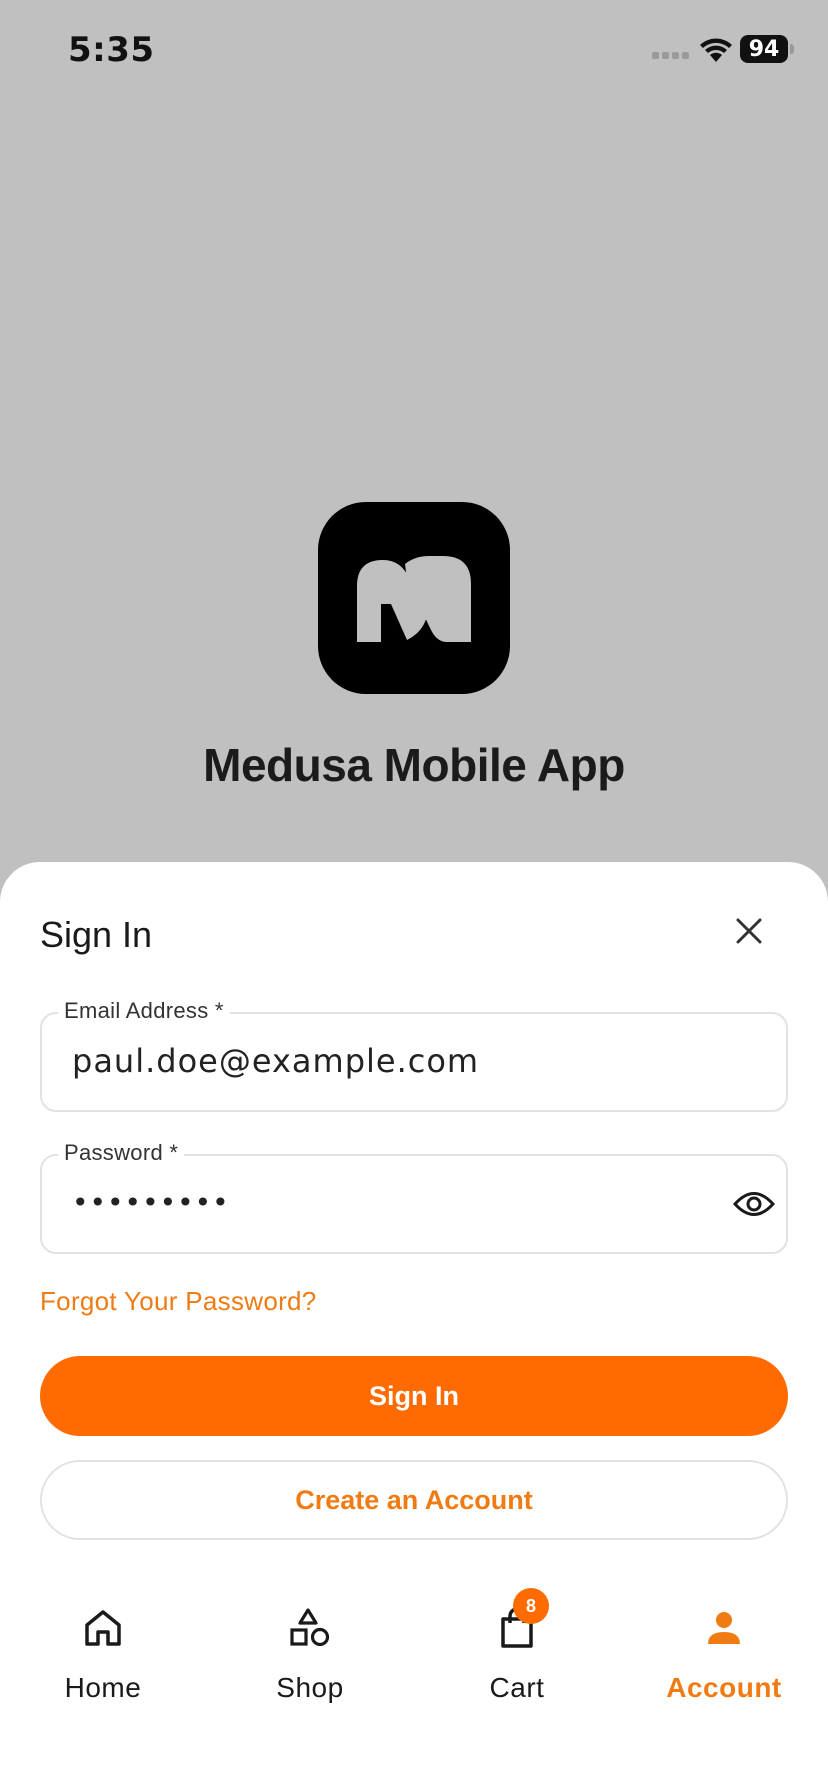  I want to click on tab-shop: Shop, so click(310, 1650).